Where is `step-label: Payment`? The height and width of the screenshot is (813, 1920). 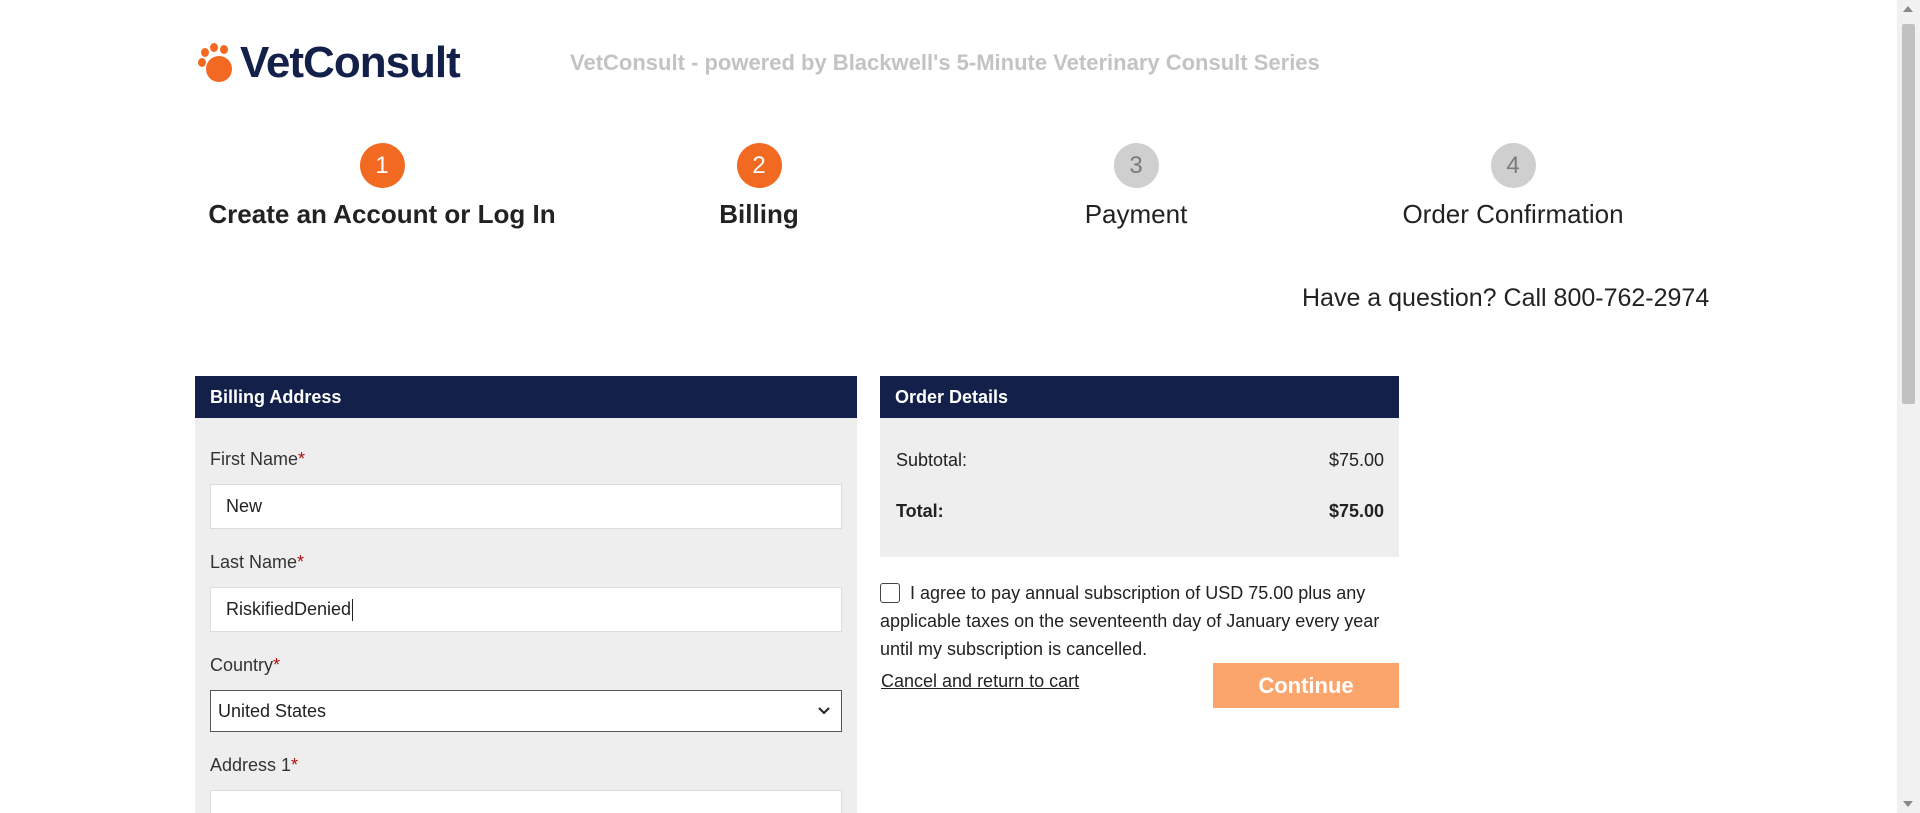 step-label: Payment is located at coordinates (1136, 214).